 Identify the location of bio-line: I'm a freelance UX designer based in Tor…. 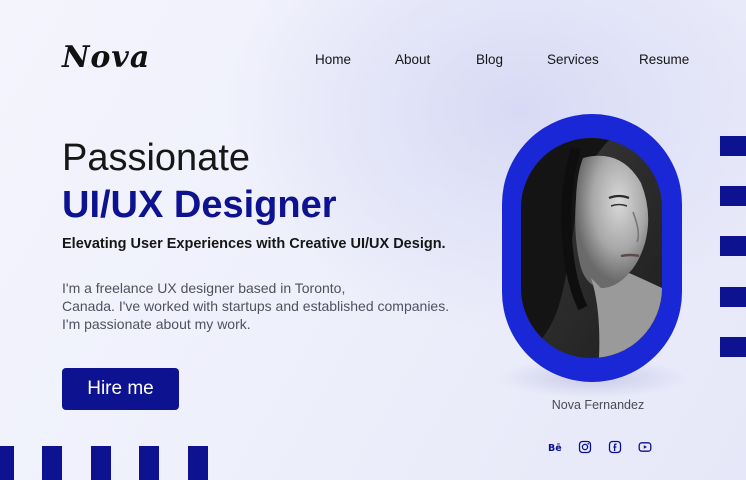
(204, 288).